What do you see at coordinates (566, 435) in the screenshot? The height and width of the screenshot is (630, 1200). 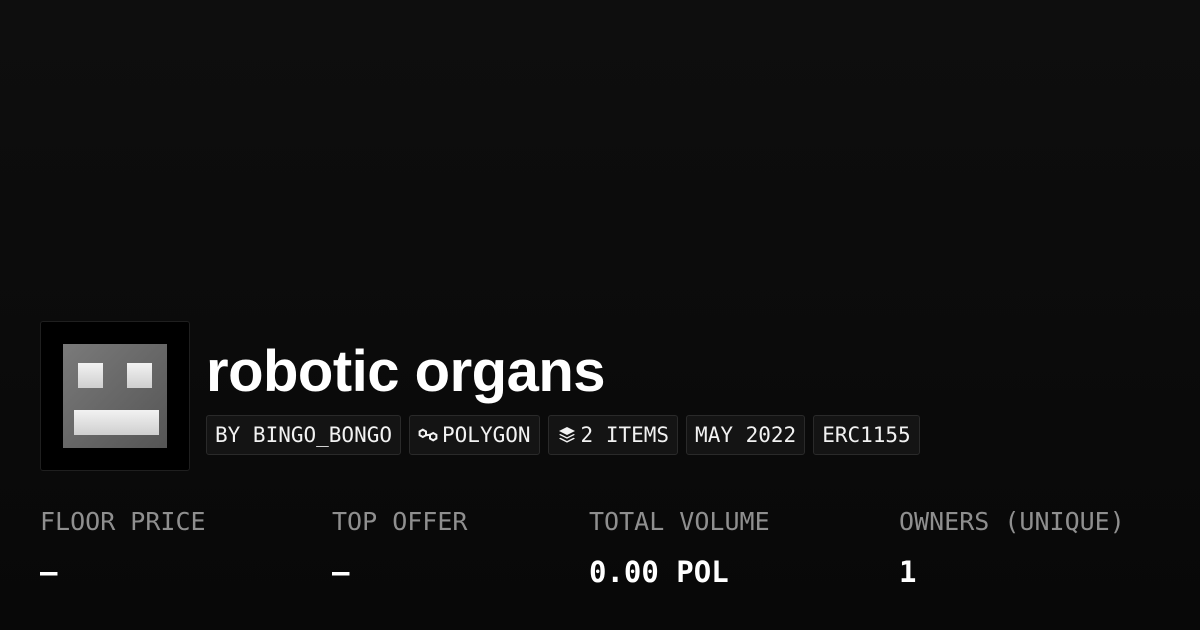 I see `layers-icon` at bounding box center [566, 435].